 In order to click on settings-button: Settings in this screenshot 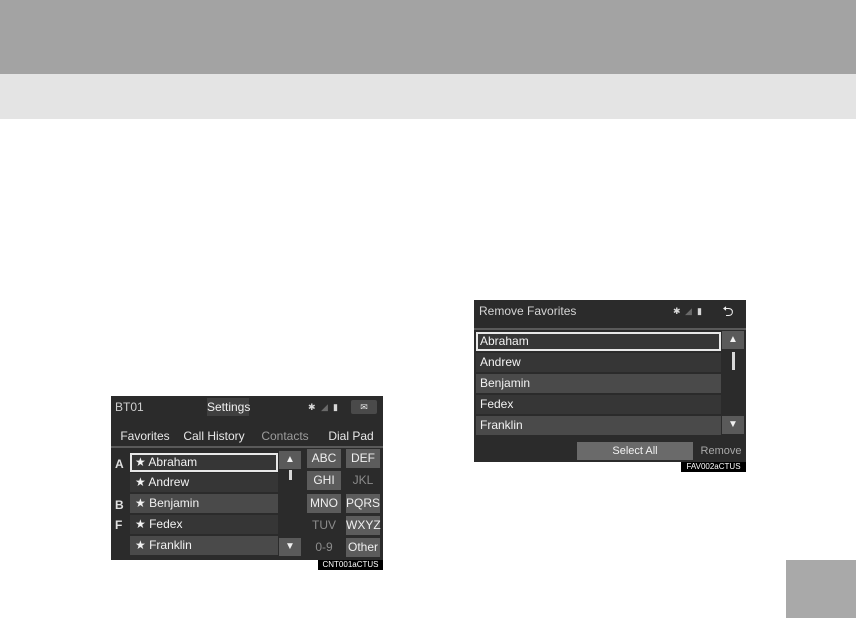, I will do `click(228, 407)`.